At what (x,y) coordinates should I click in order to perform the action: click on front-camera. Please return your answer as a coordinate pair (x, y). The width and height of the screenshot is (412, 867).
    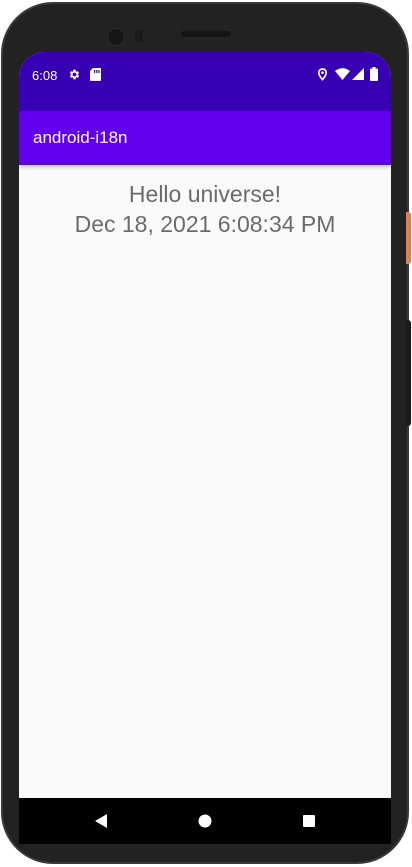
    Looking at the image, I should click on (116, 37).